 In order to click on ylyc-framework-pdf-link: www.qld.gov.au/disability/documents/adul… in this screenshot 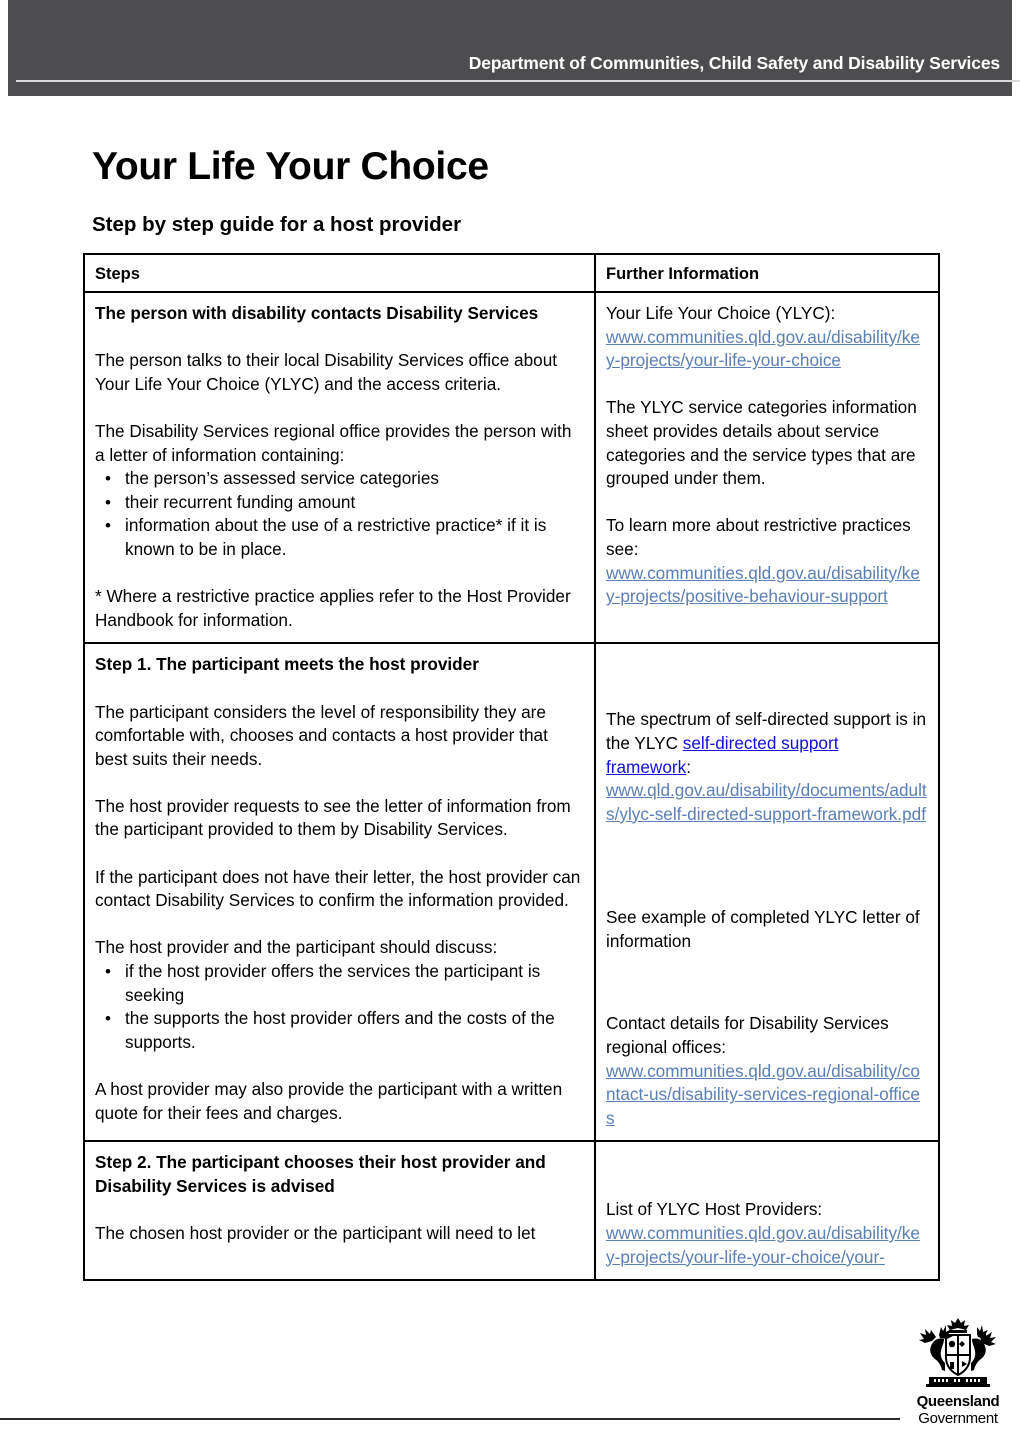, I will do `click(766, 802)`.